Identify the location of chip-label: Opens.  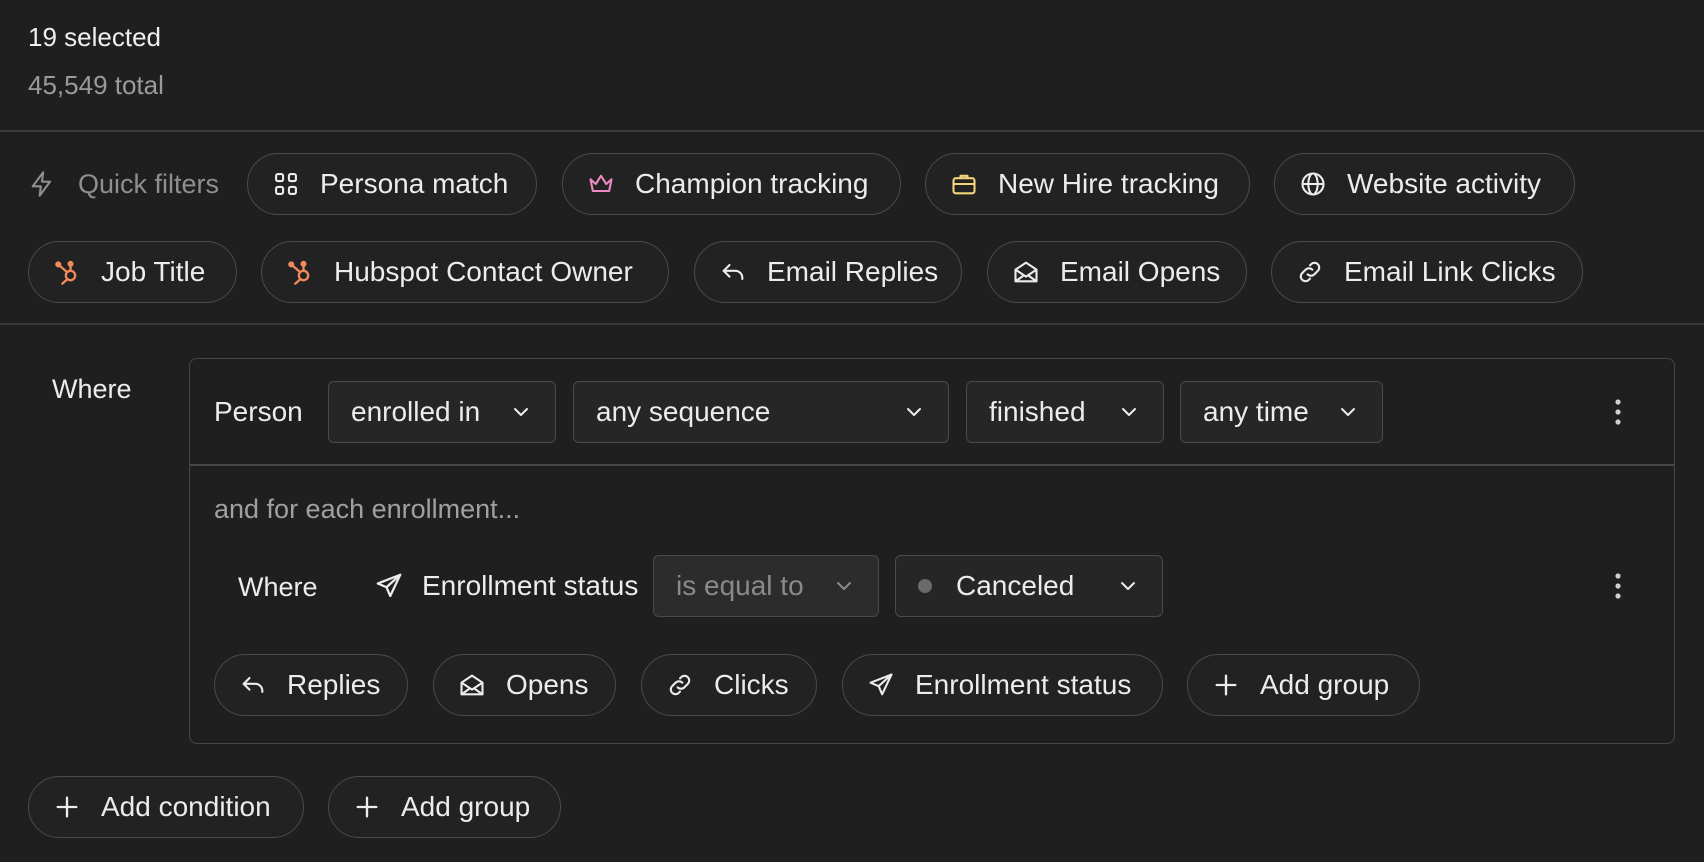
(547, 684).